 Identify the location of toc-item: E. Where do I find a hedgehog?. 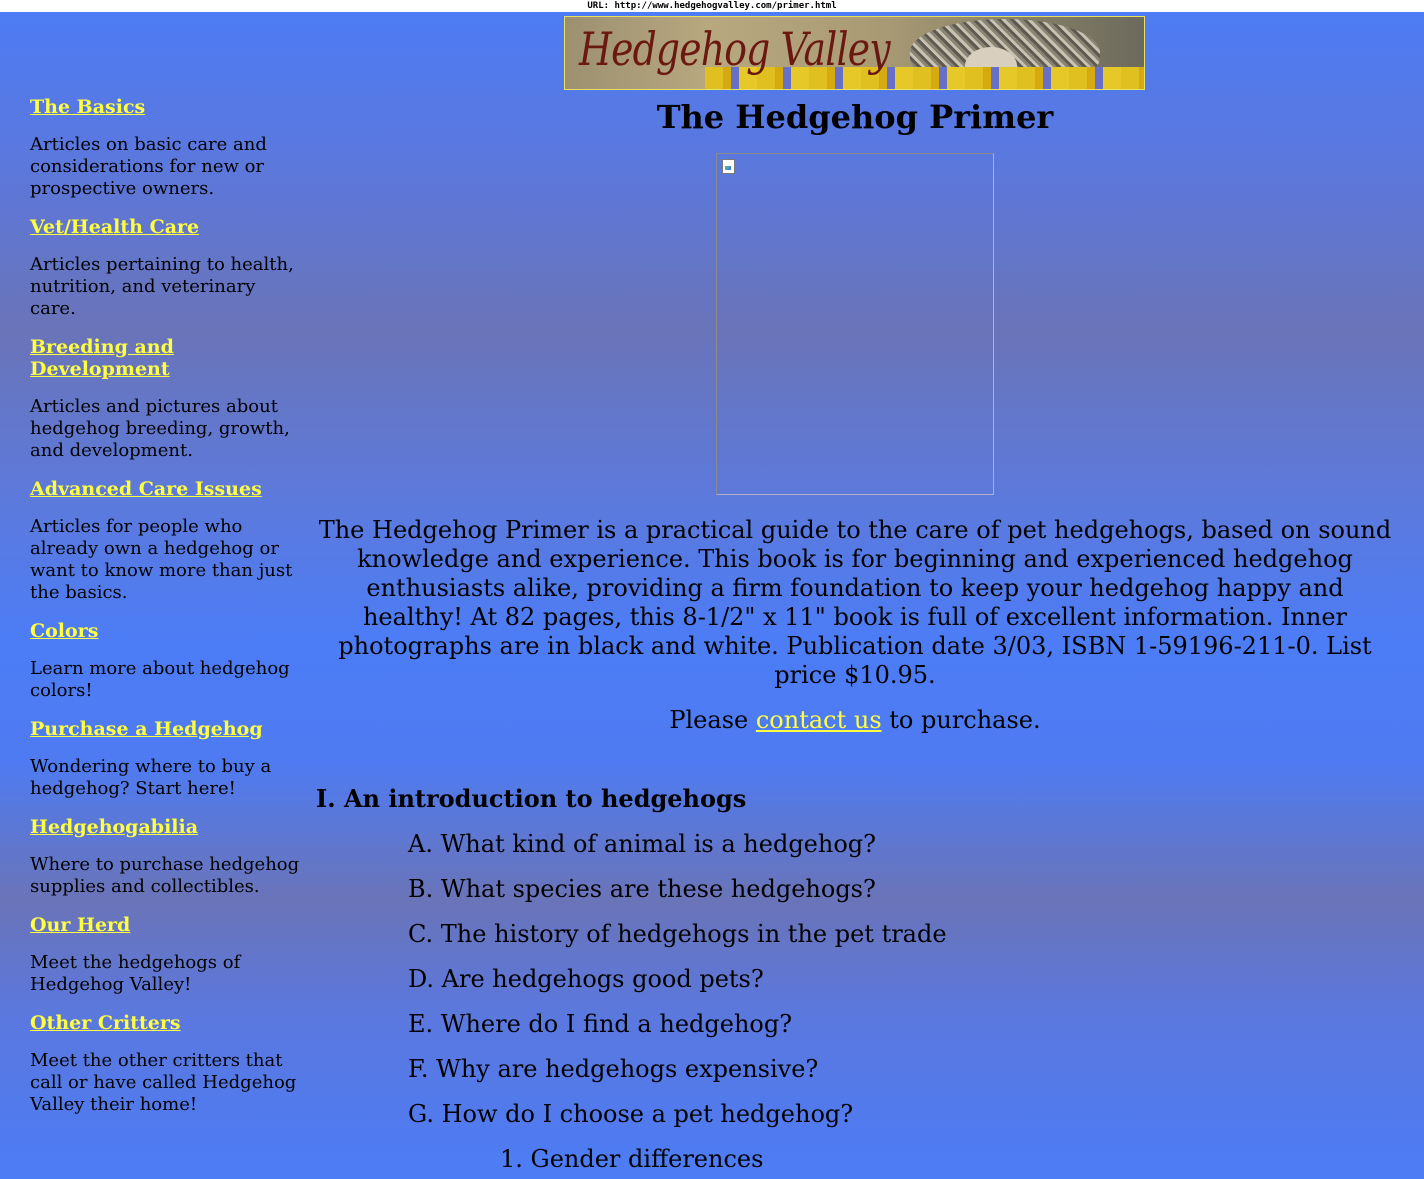
(600, 1024).